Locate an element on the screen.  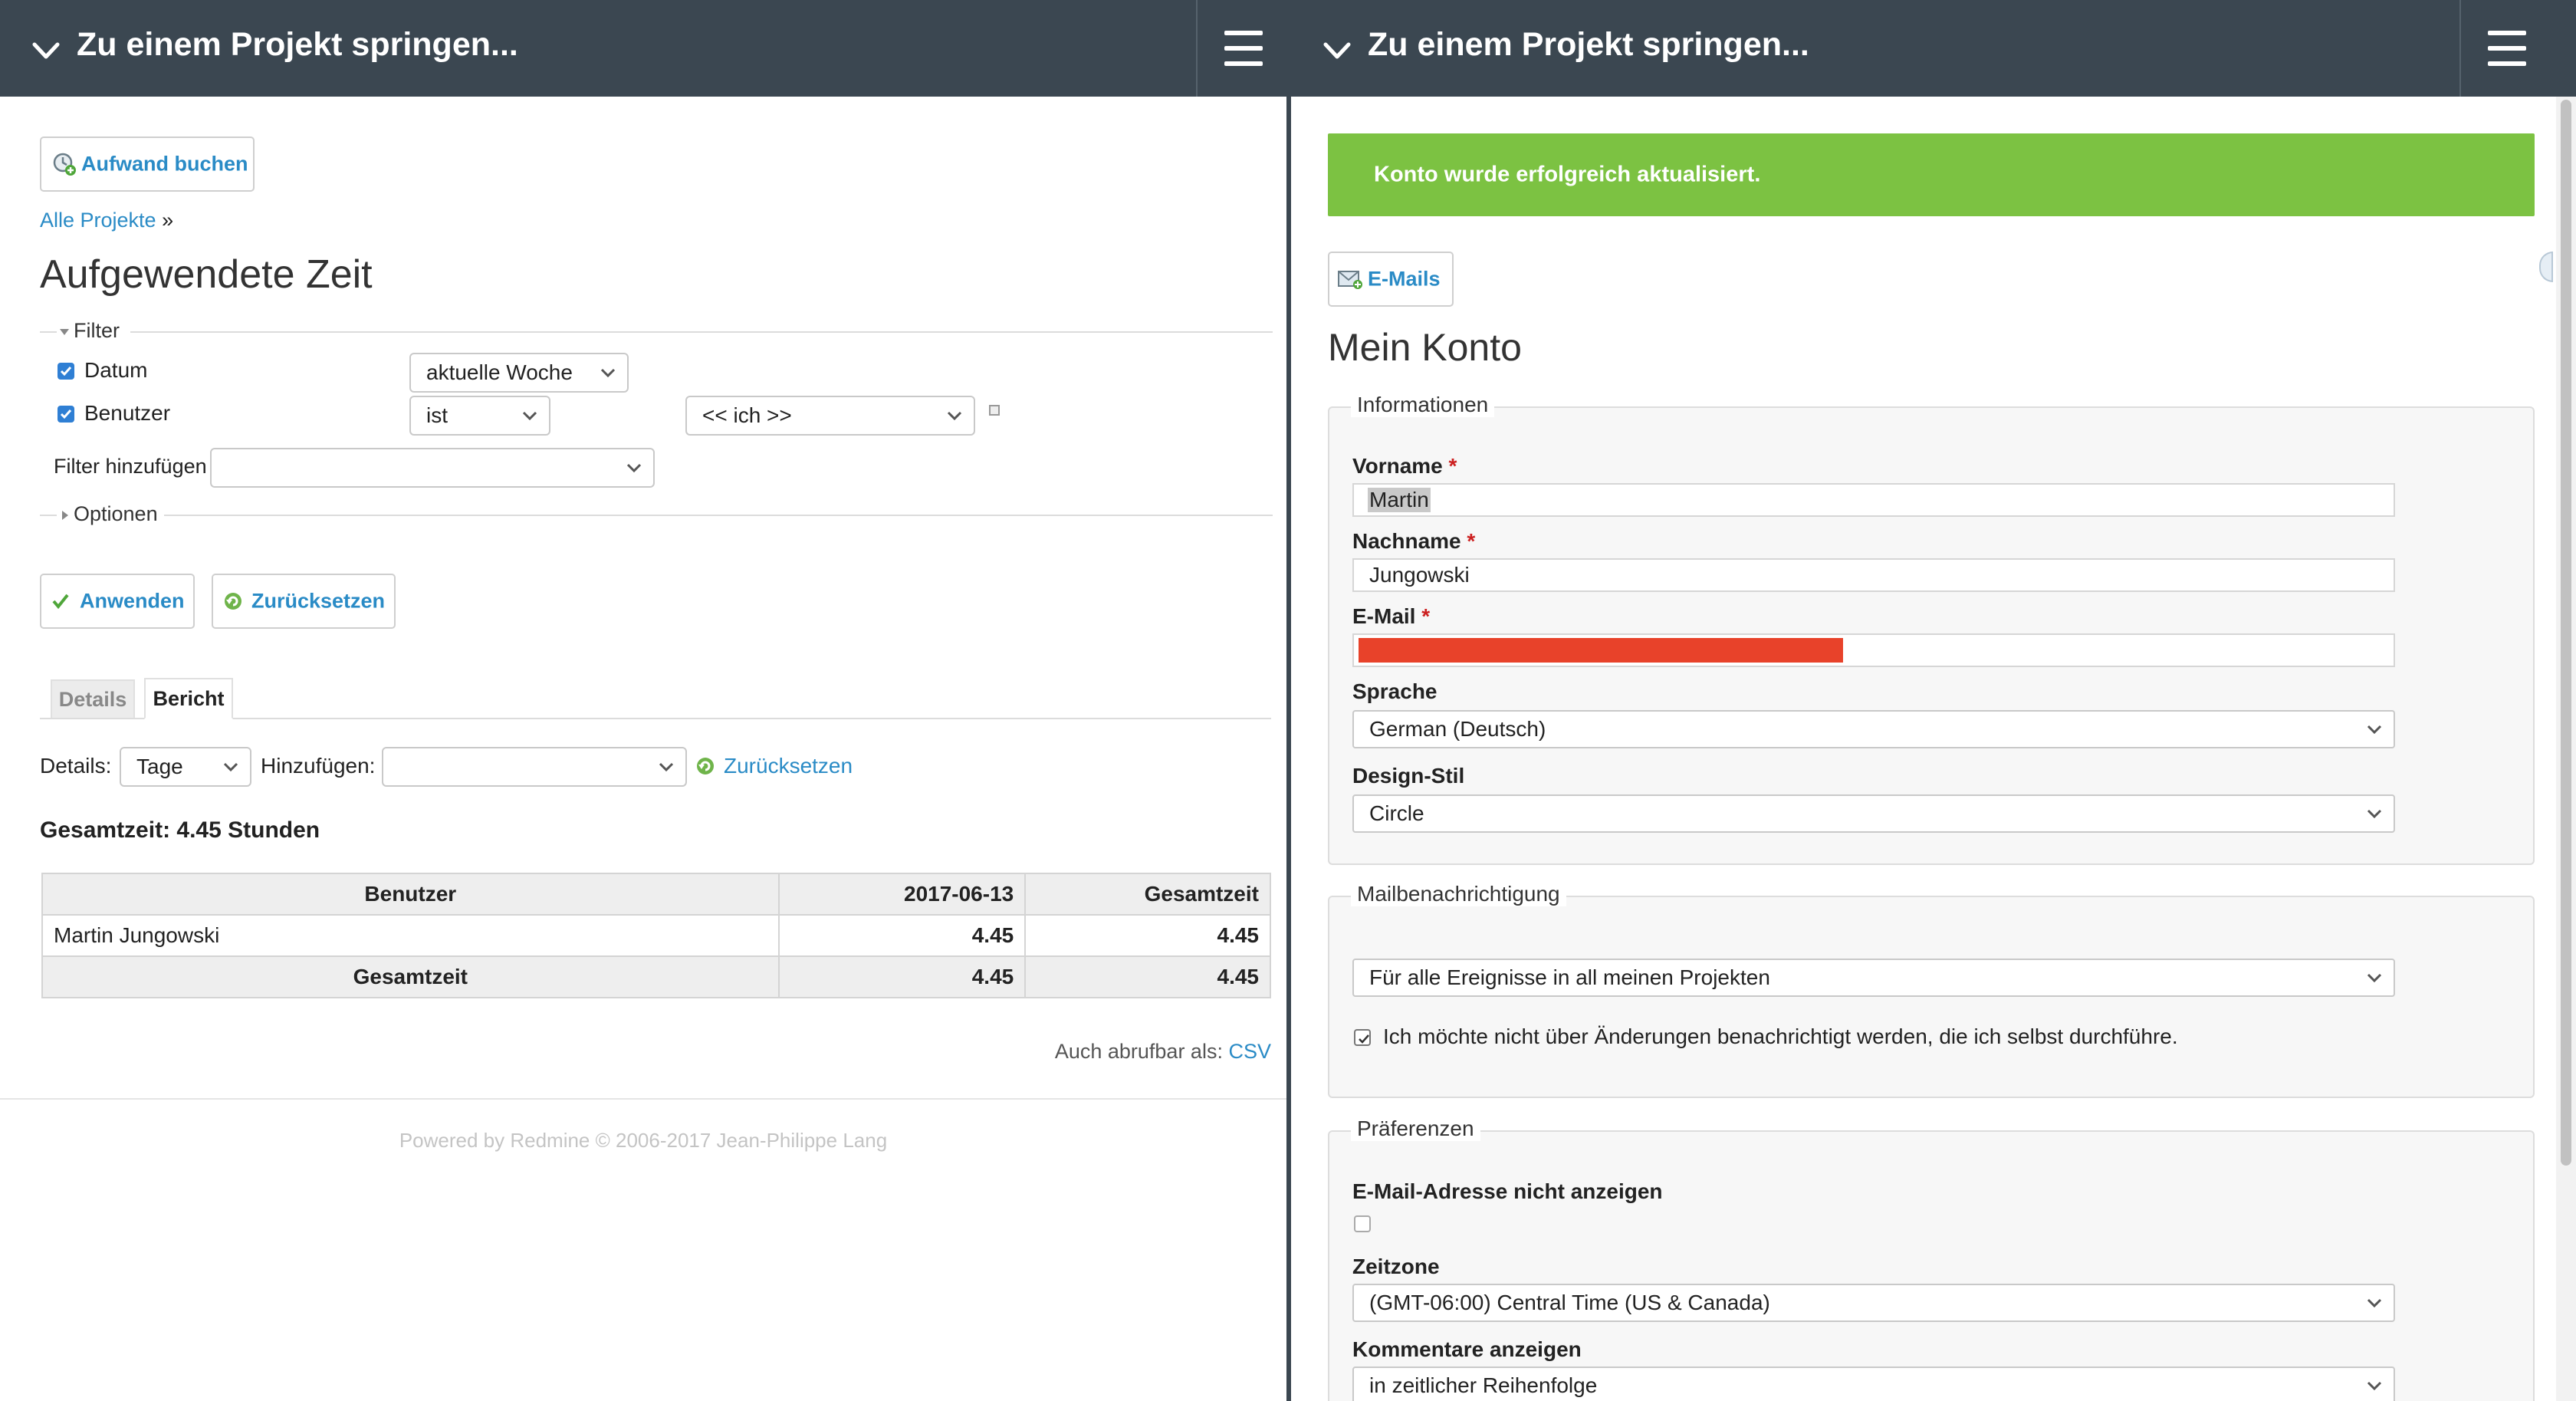
export-links: Auch abrufbar als: CSV is located at coordinates (1163, 1052).